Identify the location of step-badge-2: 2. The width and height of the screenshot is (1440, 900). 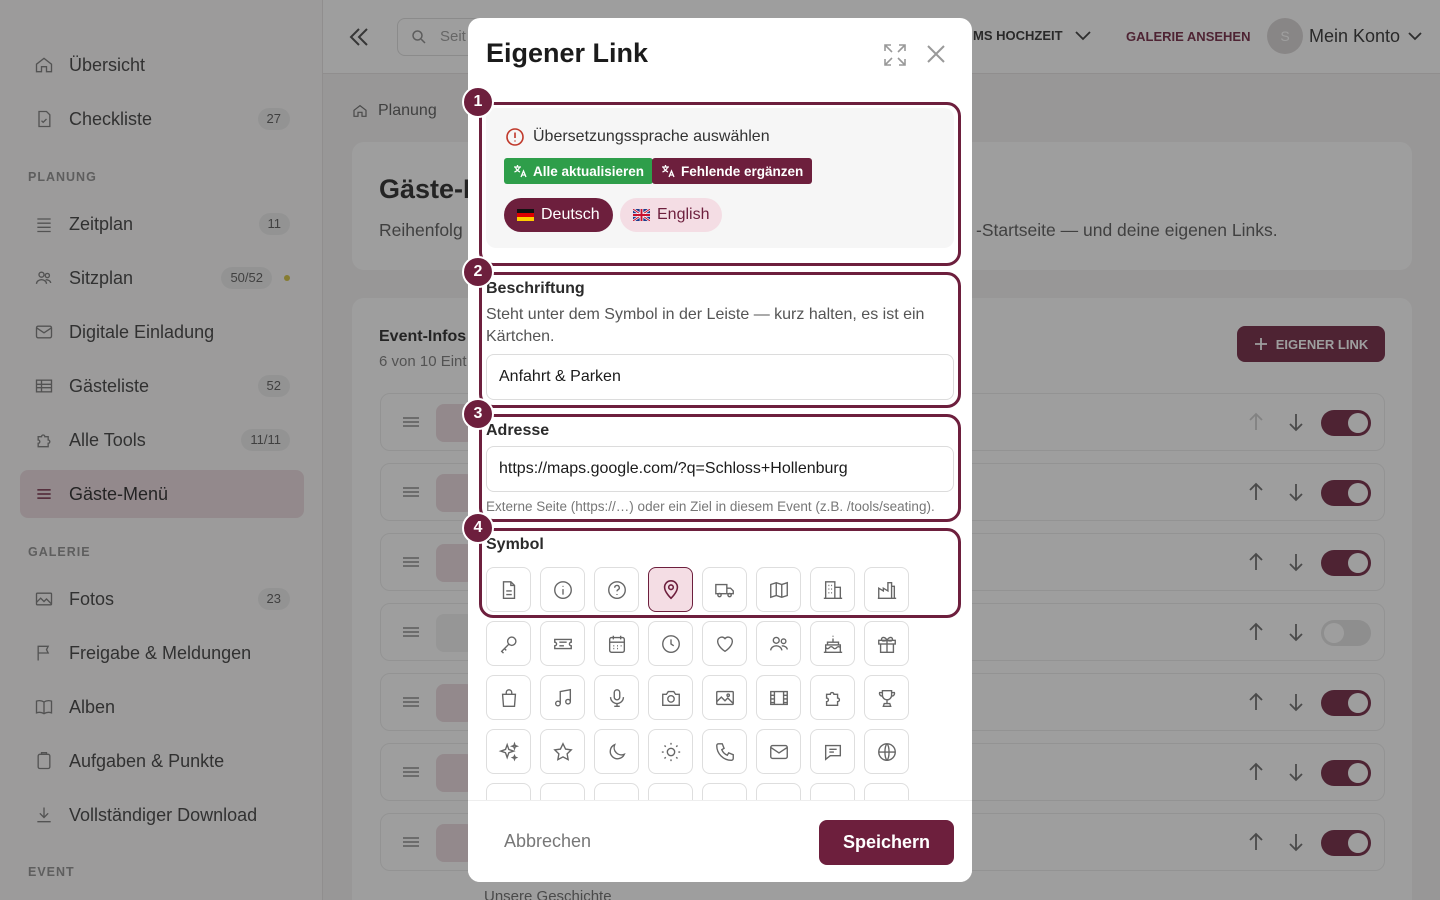
(478, 272).